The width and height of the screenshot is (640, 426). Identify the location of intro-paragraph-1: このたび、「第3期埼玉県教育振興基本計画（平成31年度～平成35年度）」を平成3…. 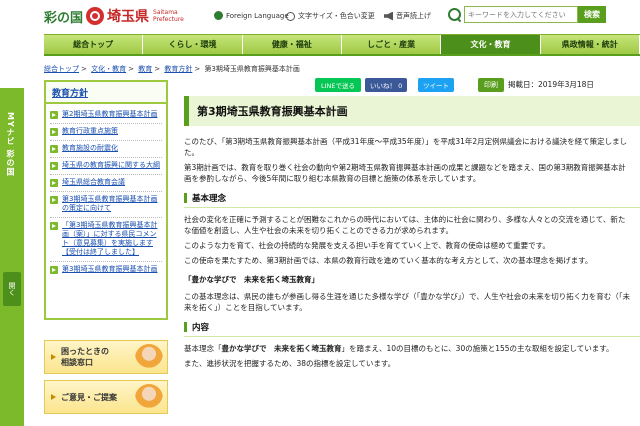
(406, 147).